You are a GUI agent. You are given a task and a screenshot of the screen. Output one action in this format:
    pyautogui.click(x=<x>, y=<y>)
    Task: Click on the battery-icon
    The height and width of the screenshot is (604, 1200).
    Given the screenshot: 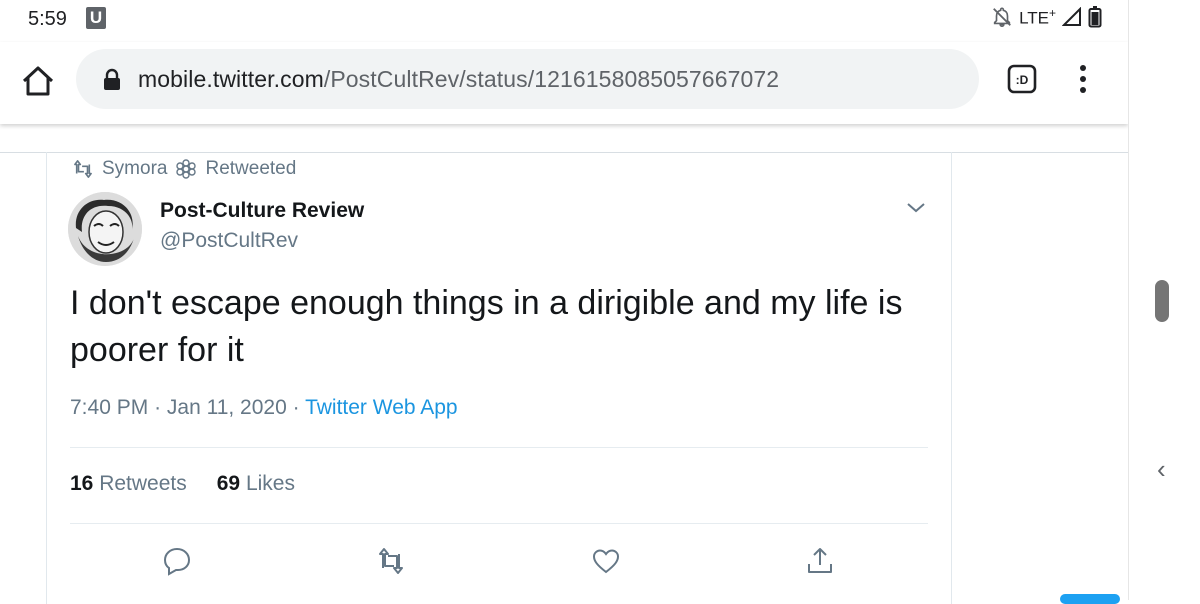 What is the action you would take?
    pyautogui.click(x=1095, y=17)
    